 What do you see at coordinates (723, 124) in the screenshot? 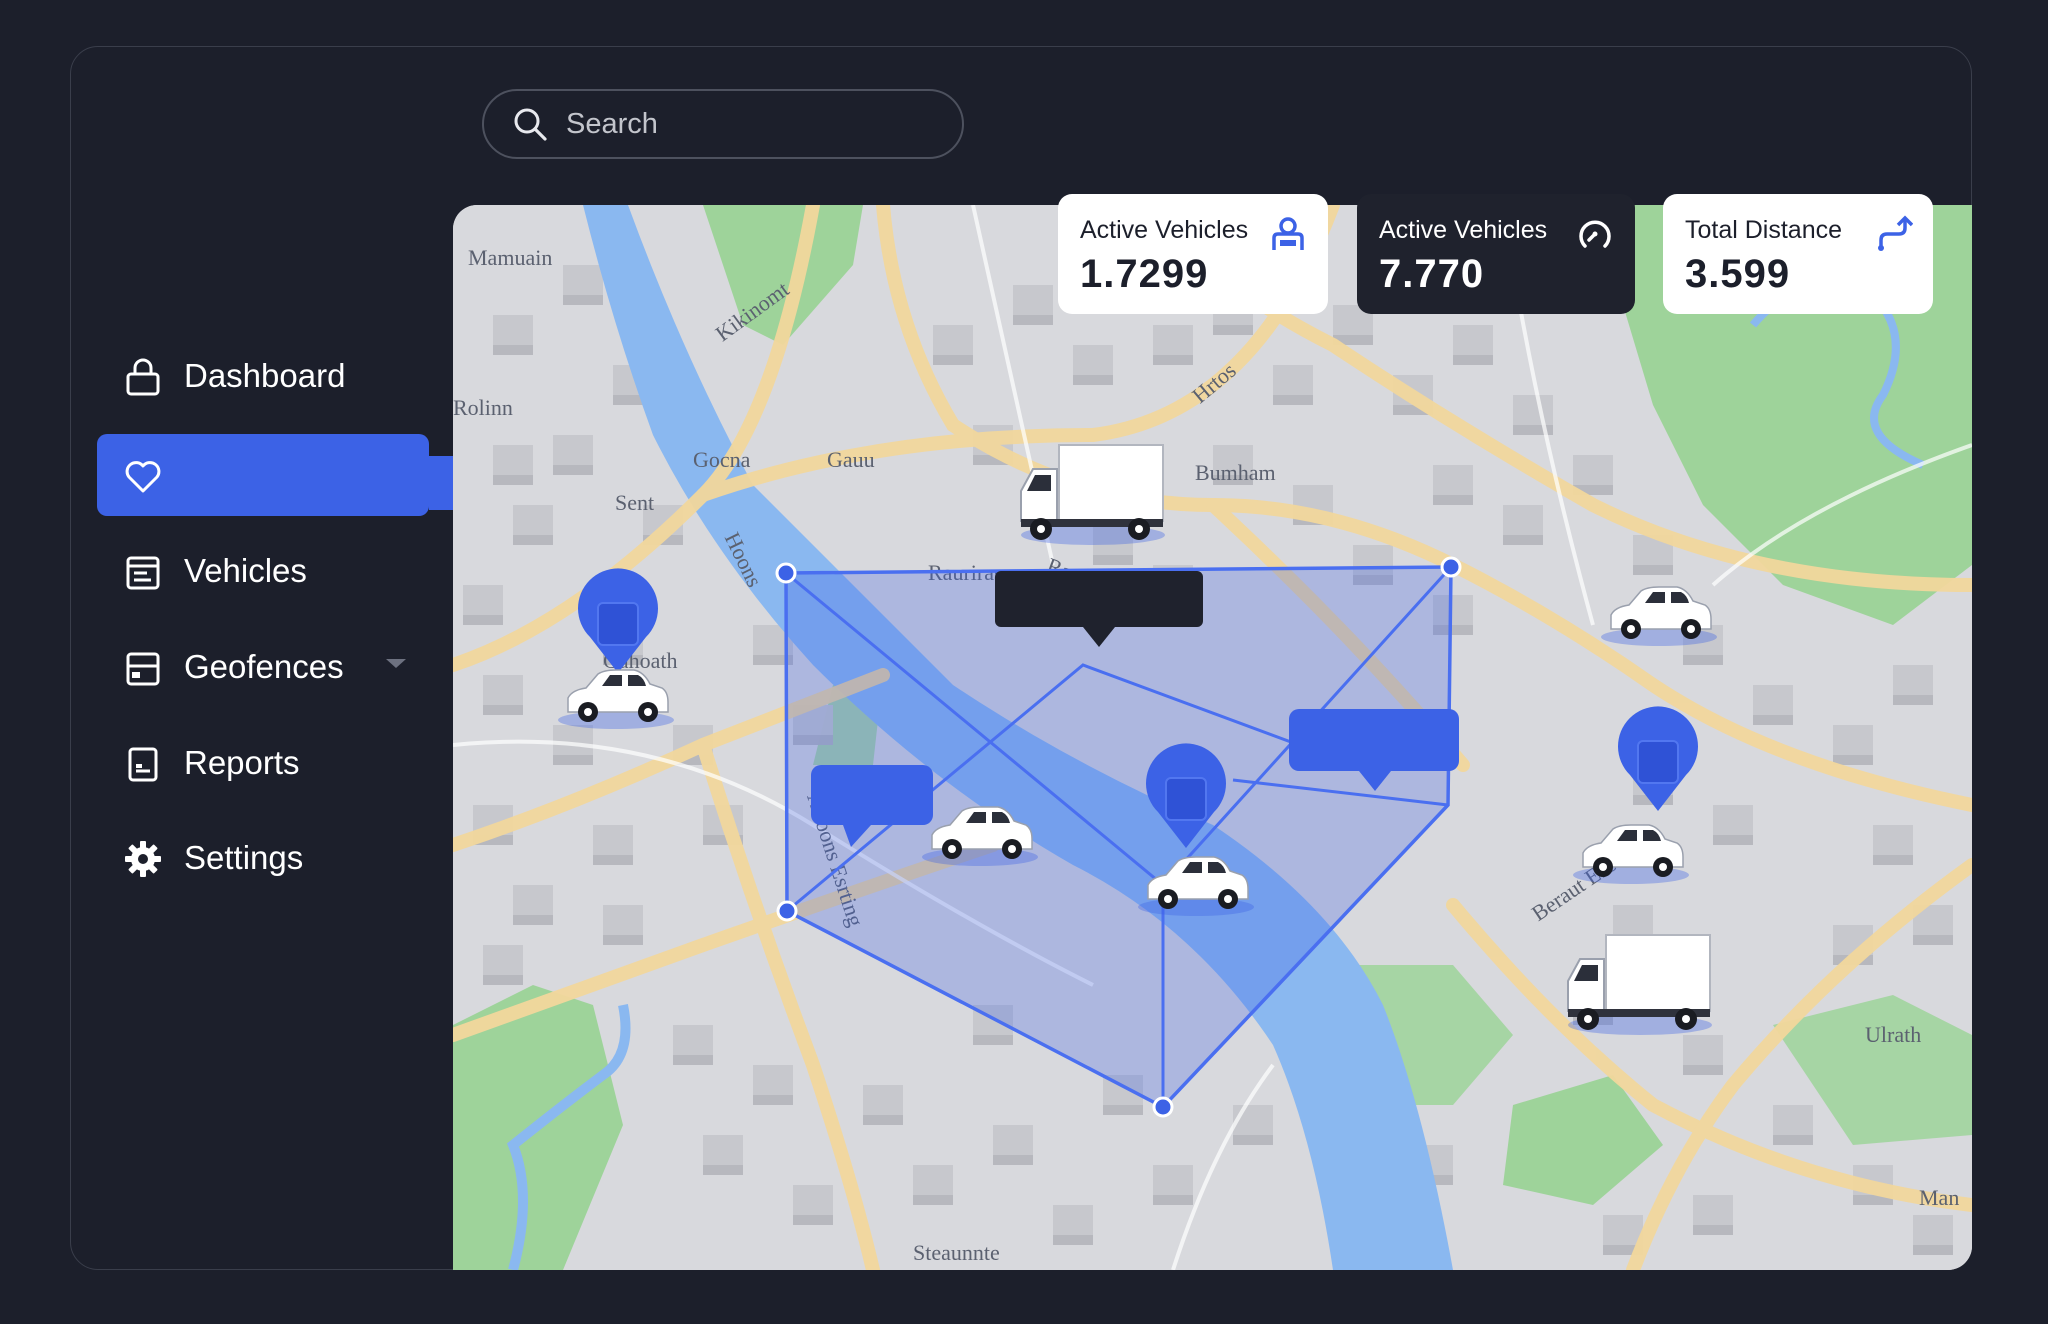
I see `search-input: Search` at bounding box center [723, 124].